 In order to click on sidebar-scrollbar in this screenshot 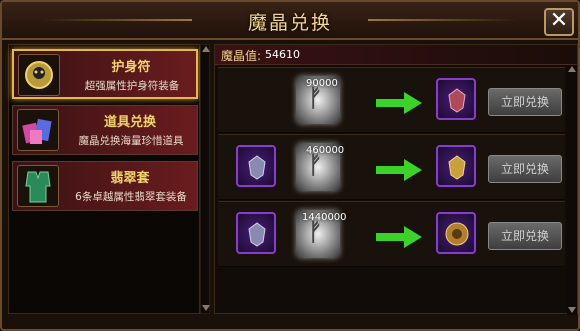, I will do `click(205, 179)`.